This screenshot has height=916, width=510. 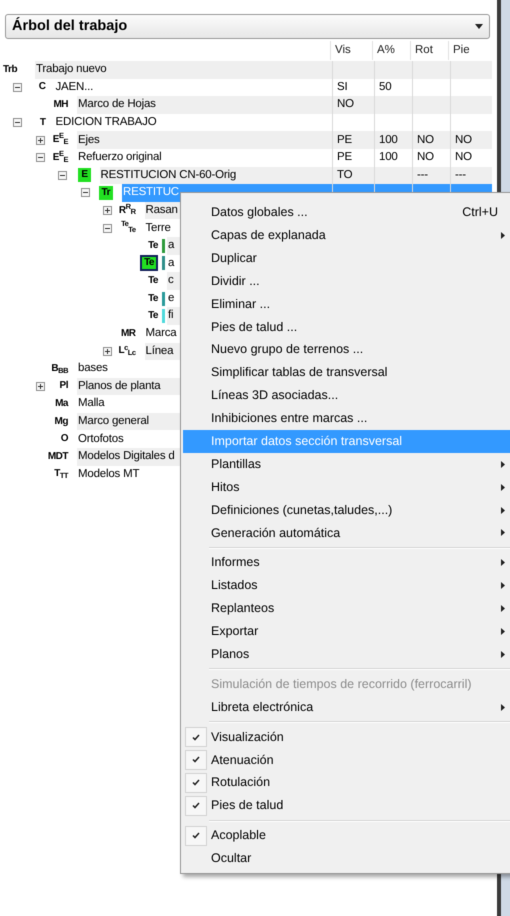 What do you see at coordinates (346, 372) in the screenshot?
I see `menu-item: Simplificar tablas de transversal` at bounding box center [346, 372].